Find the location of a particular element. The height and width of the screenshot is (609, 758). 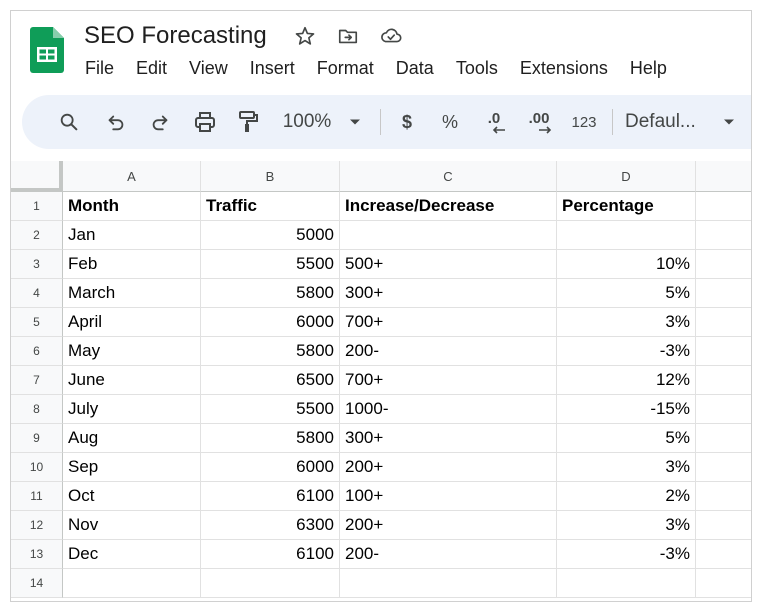

cell-b5: 6000 is located at coordinates (270, 322).